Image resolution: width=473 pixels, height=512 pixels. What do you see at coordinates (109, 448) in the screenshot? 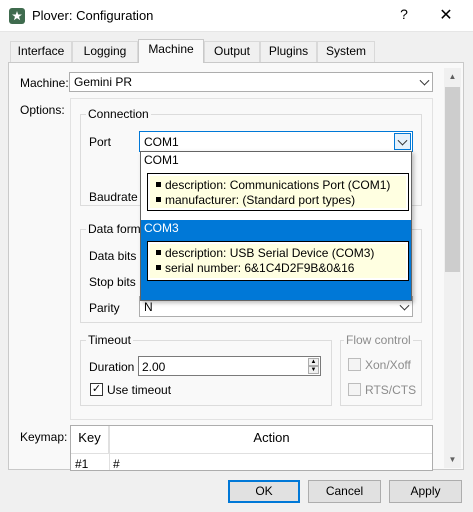
I see `keymap-column-divider` at bounding box center [109, 448].